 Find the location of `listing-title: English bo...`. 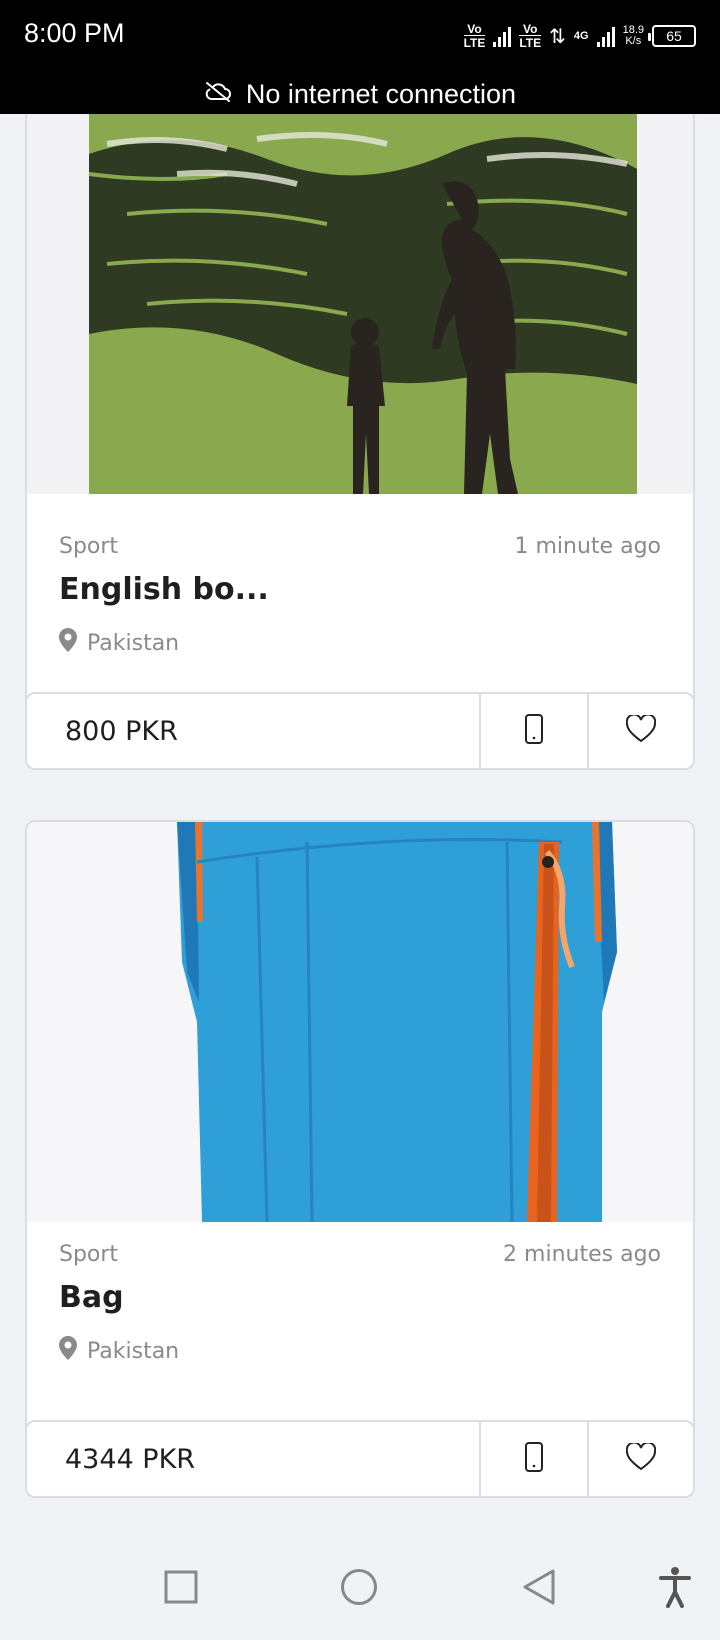

listing-title: English bo... is located at coordinates (164, 589).